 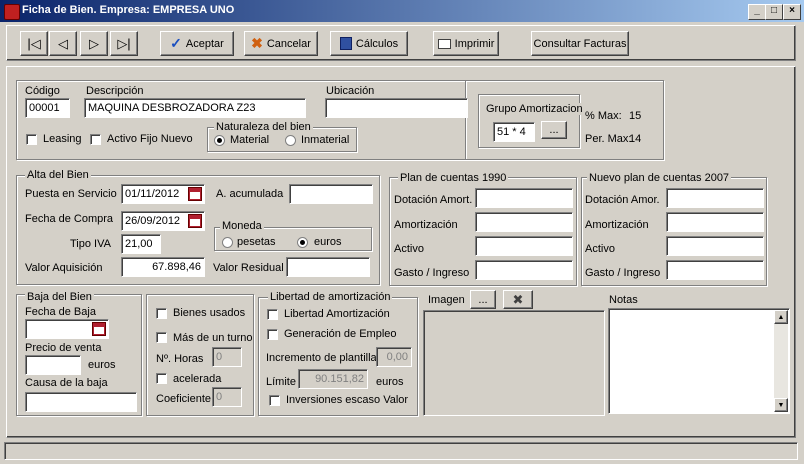 I want to click on puesta-value: 01/11/2012, so click(x=152, y=194).